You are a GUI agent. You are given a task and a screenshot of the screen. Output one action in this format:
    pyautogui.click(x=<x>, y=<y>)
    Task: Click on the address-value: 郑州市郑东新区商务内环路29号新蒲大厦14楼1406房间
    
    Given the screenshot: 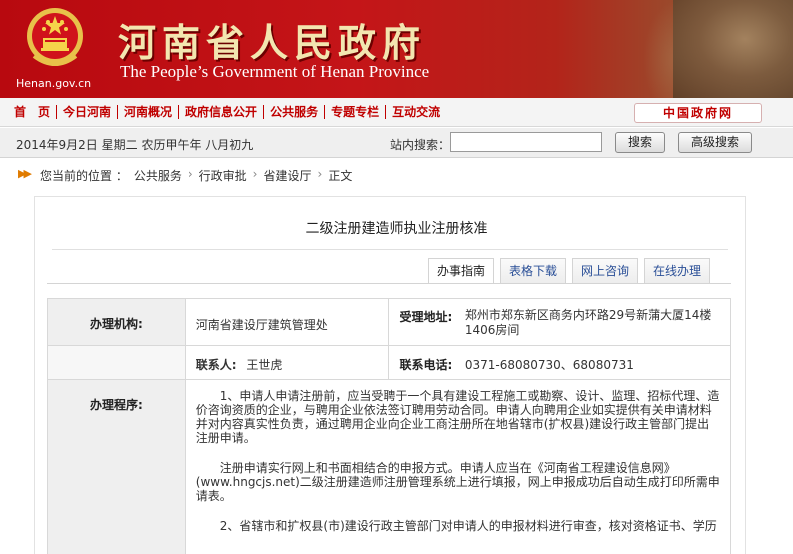 What is the action you would take?
    pyautogui.click(x=596, y=322)
    